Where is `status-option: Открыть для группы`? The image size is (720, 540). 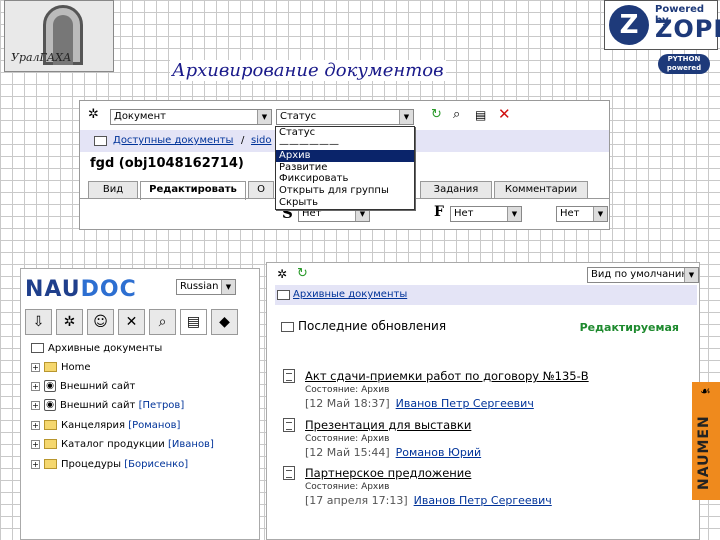 status-option: Открыть для группы is located at coordinates (345, 191).